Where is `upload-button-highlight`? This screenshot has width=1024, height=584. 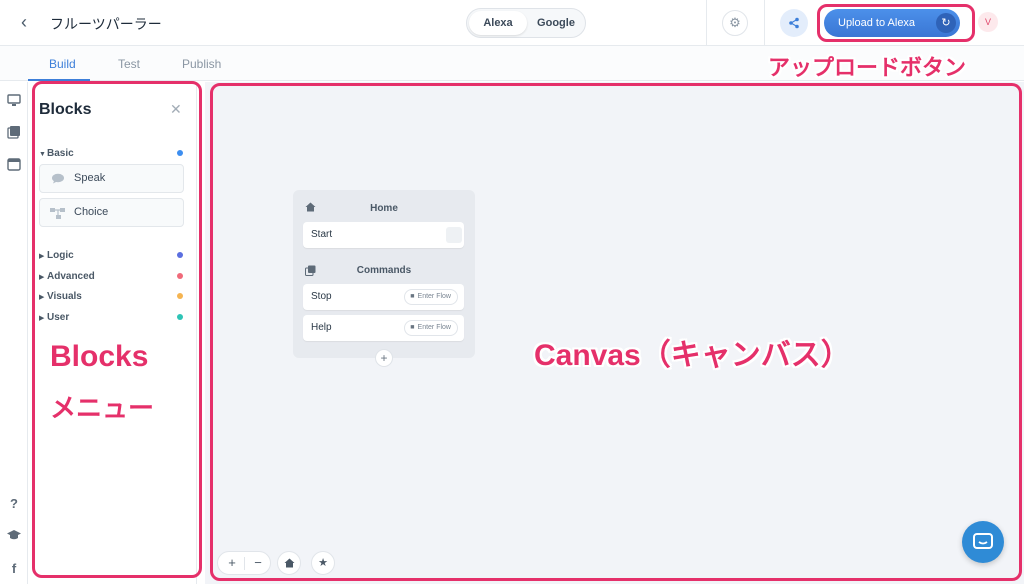
upload-button-highlight is located at coordinates (896, 23).